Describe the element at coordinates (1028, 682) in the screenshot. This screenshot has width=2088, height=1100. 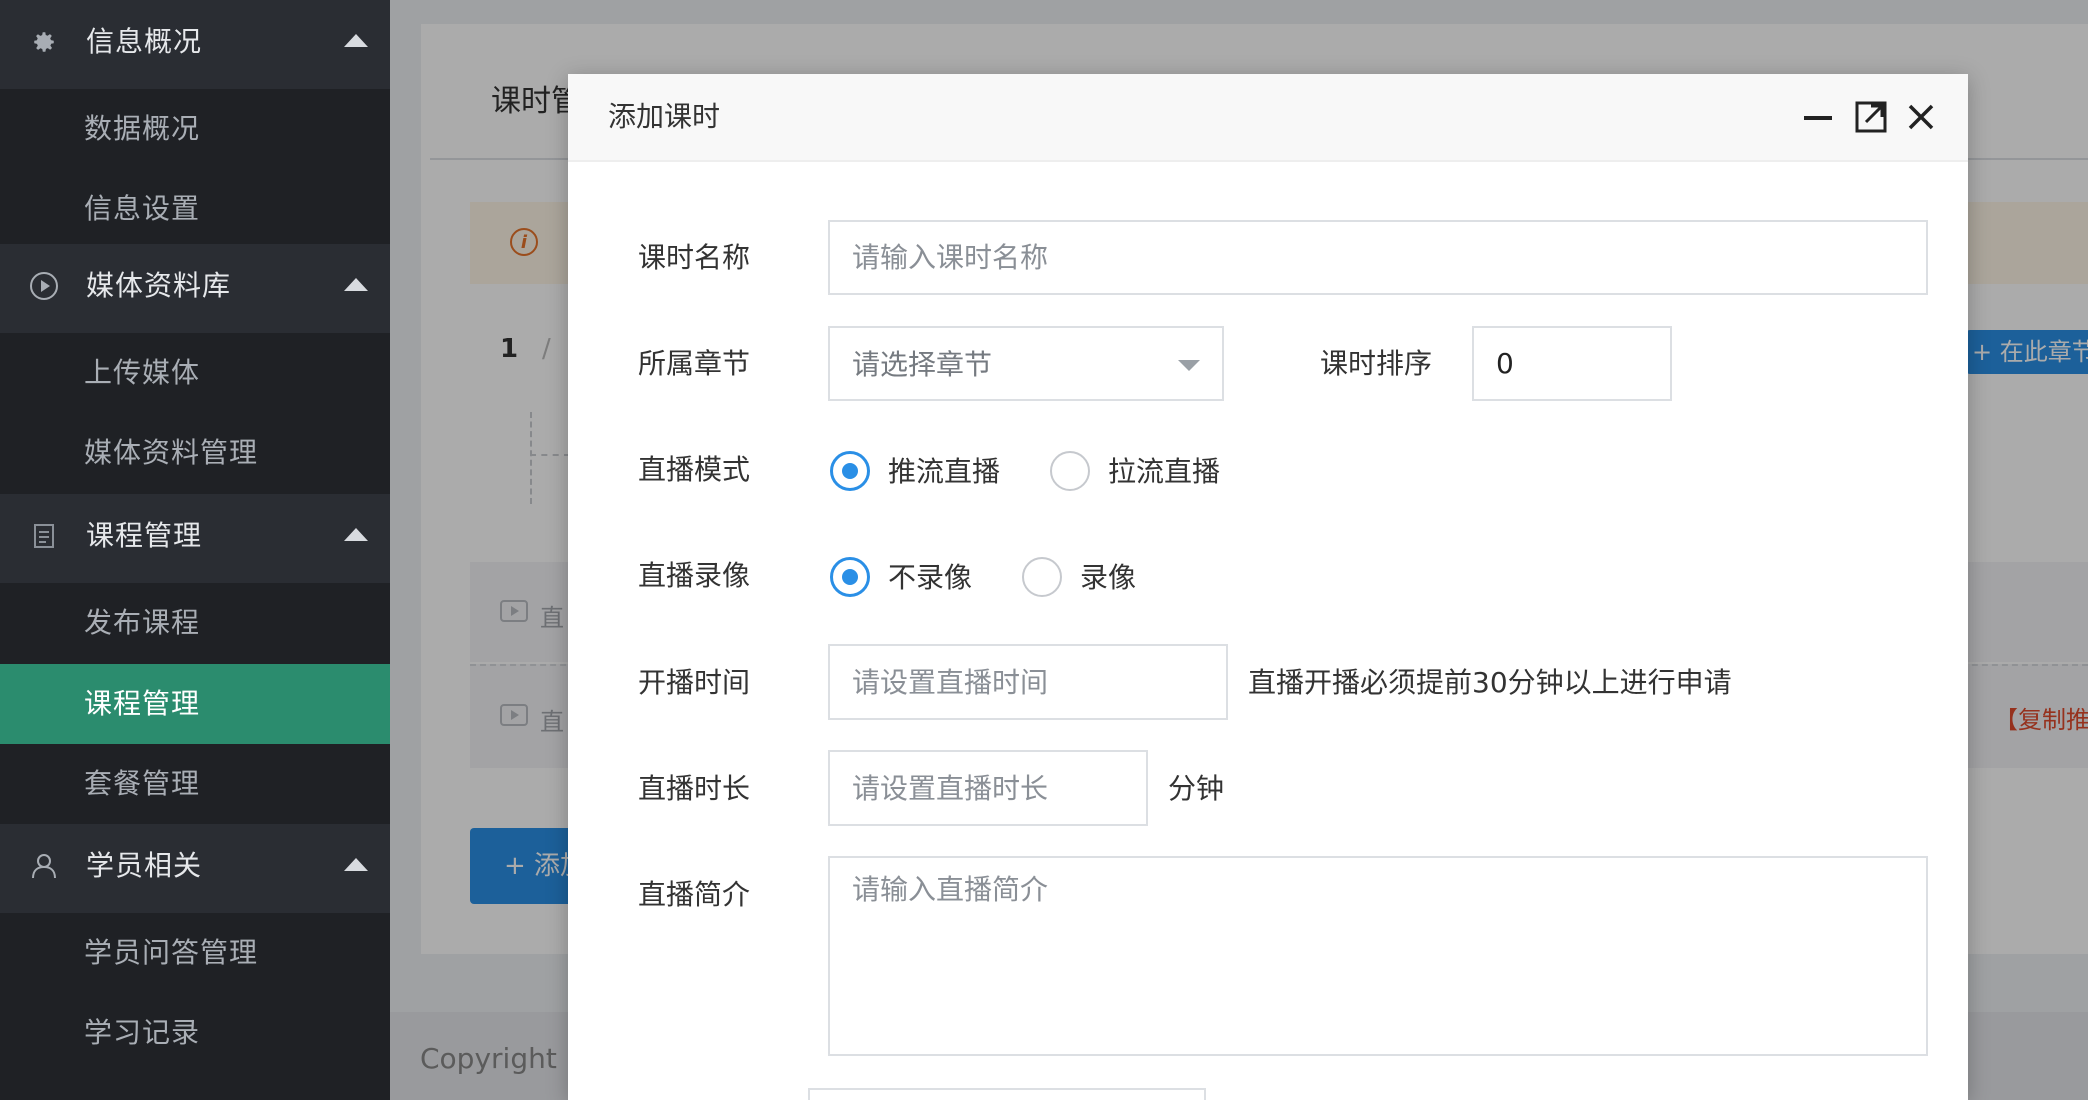
I see `start-time-input` at that location.